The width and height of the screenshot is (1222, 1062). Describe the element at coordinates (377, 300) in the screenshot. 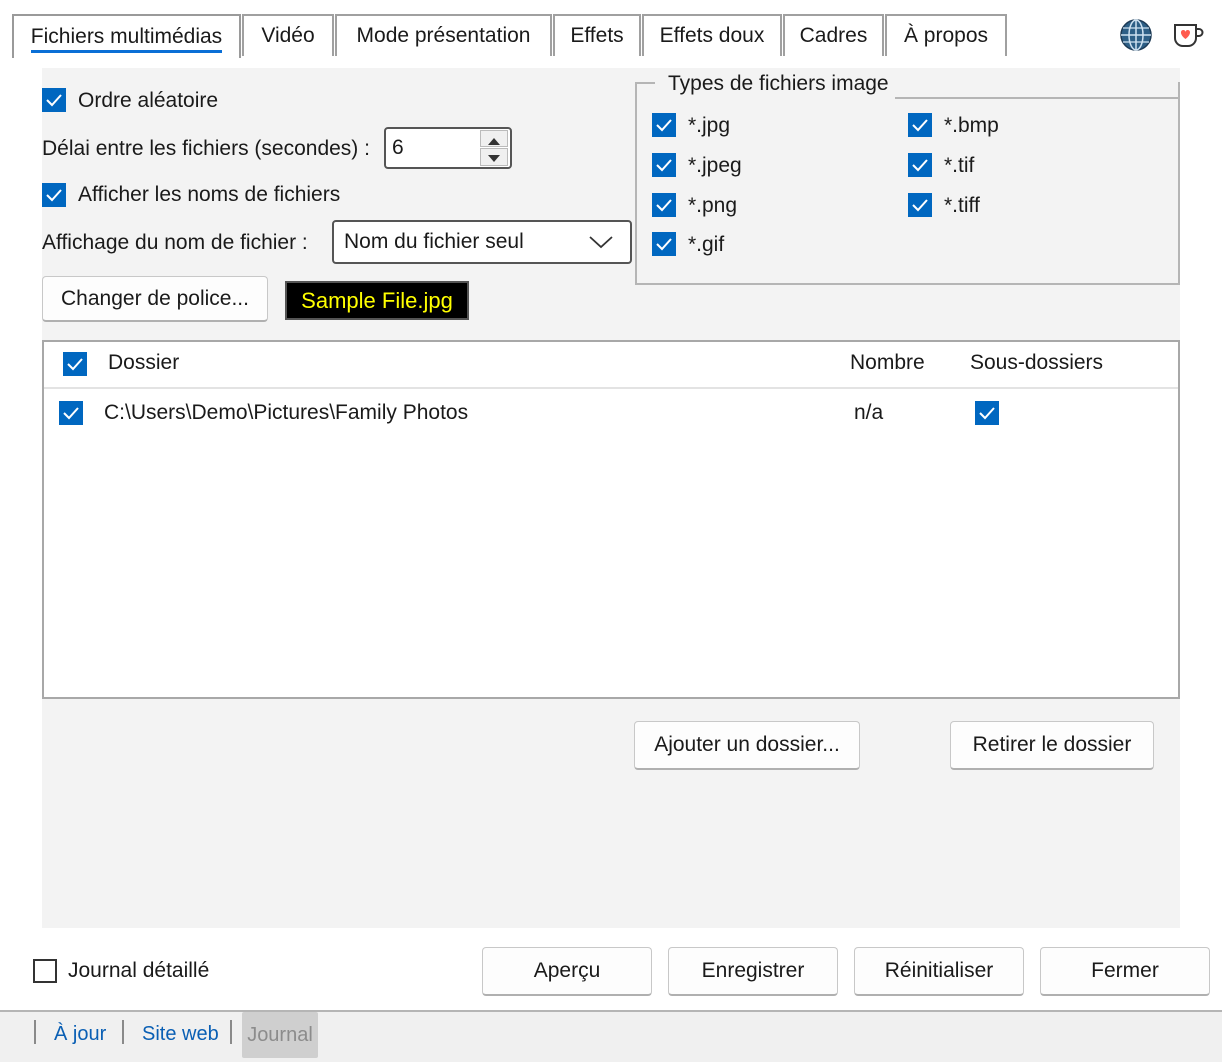

I see `font-sample: Sample File.jpg` at that location.